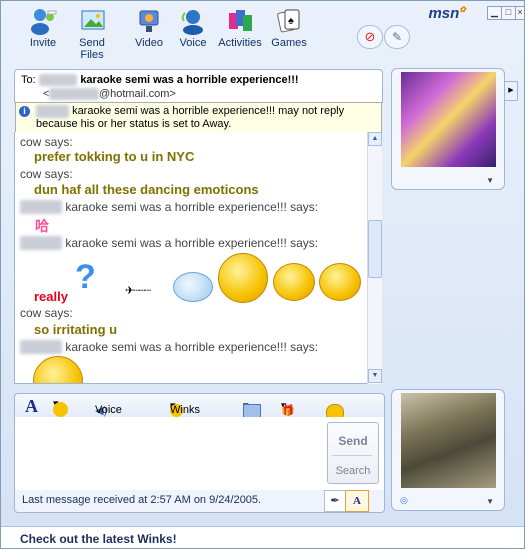 The image size is (525, 549). Describe the element at coordinates (58, 80) in the screenshot. I see `contact-avatar-blur: xxxxxxx` at that location.